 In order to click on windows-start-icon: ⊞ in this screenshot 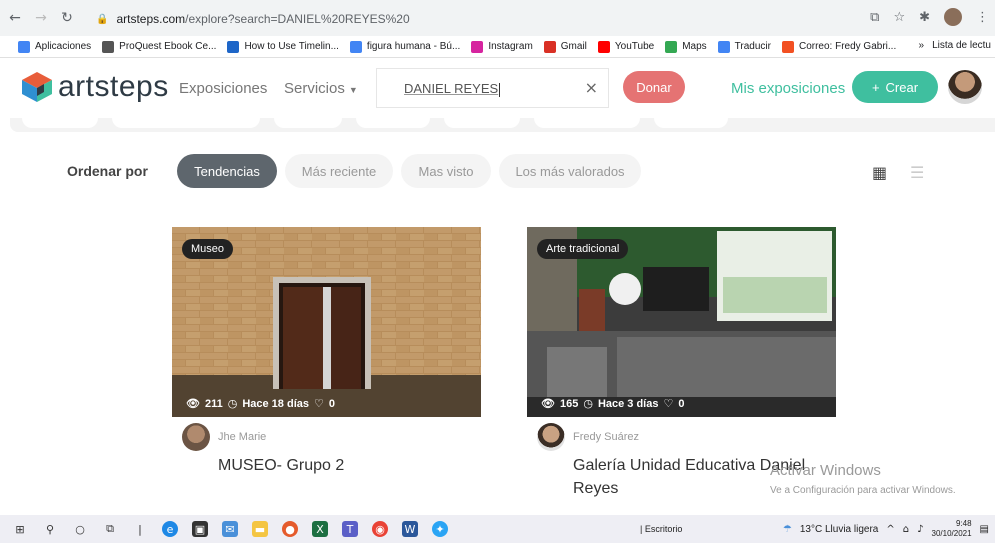, I will do `click(20, 529)`.